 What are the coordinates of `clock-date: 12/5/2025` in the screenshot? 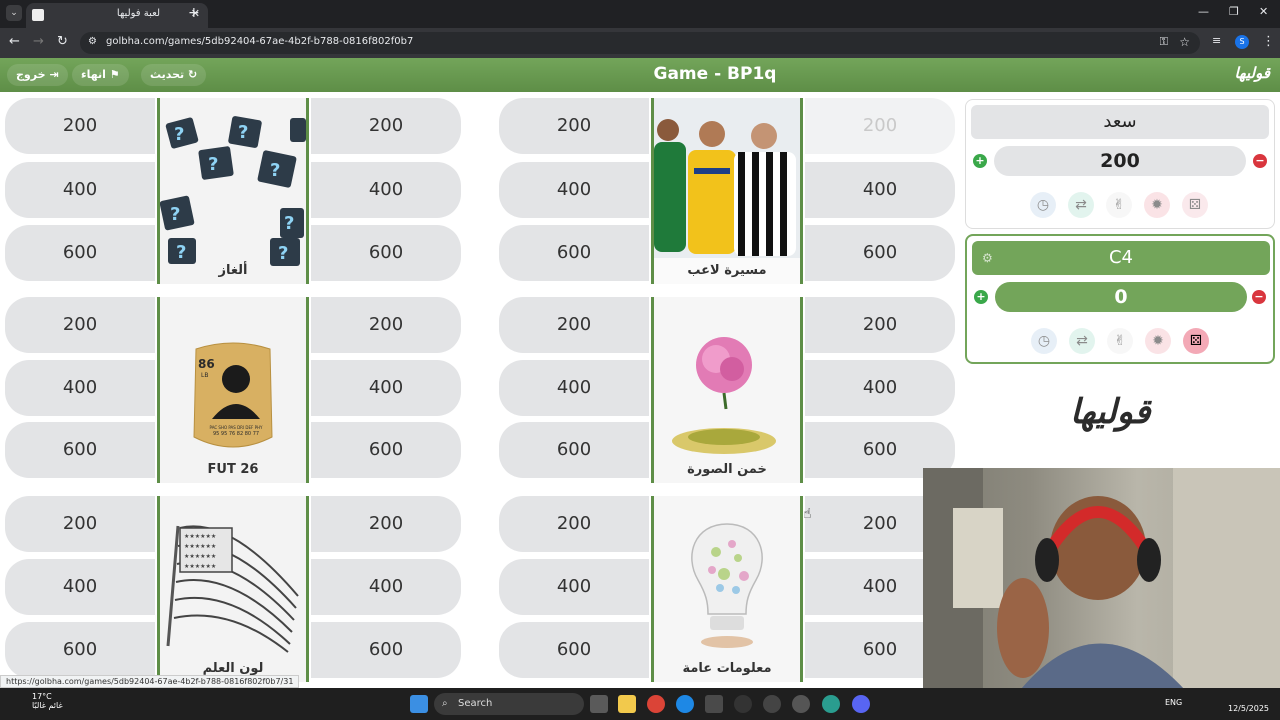 It's located at (1248, 708).